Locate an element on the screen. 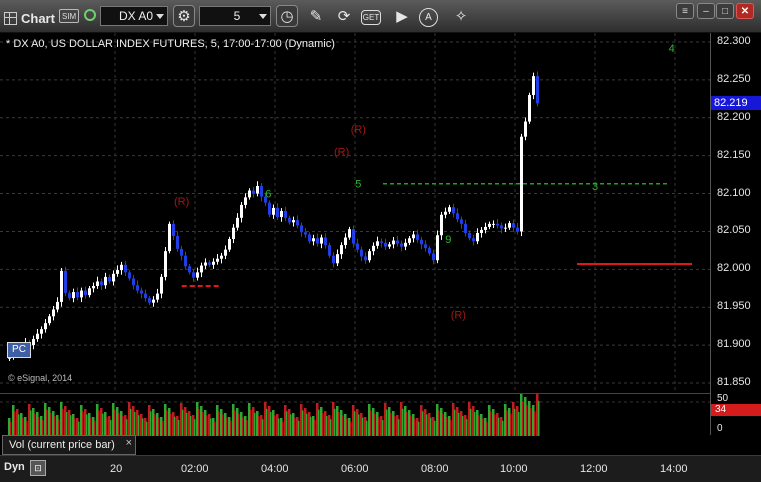 The height and width of the screenshot is (482, 761). price-axis-label: 82.000 is located at coordinates (734, 268).